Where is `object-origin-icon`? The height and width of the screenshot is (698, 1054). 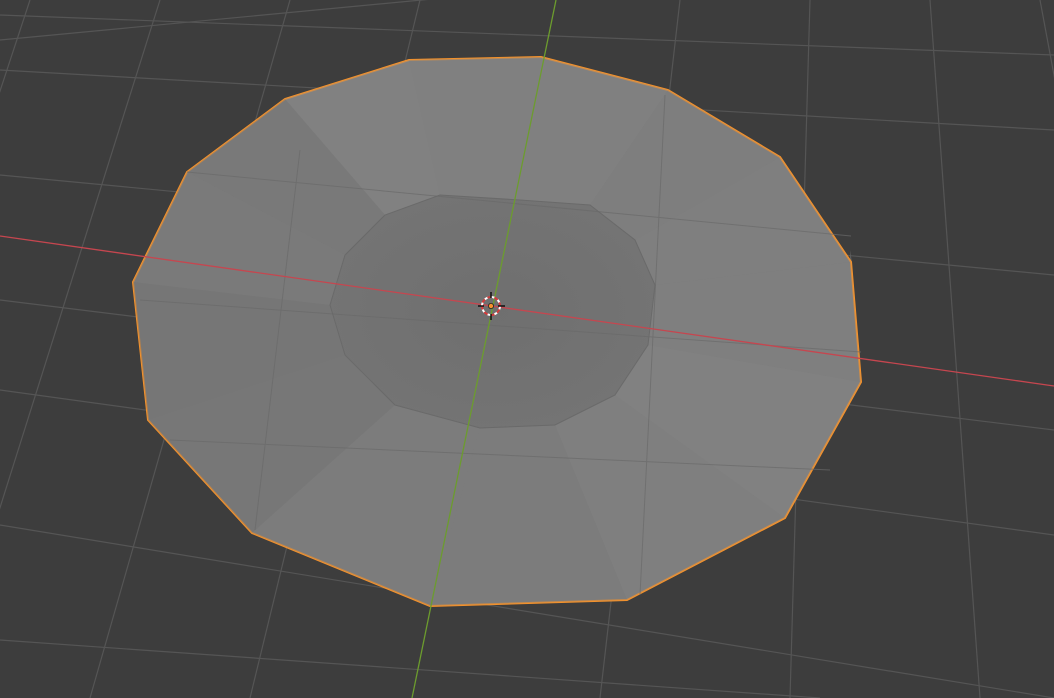 object-origin-icon is located at coordinates (490, 305).